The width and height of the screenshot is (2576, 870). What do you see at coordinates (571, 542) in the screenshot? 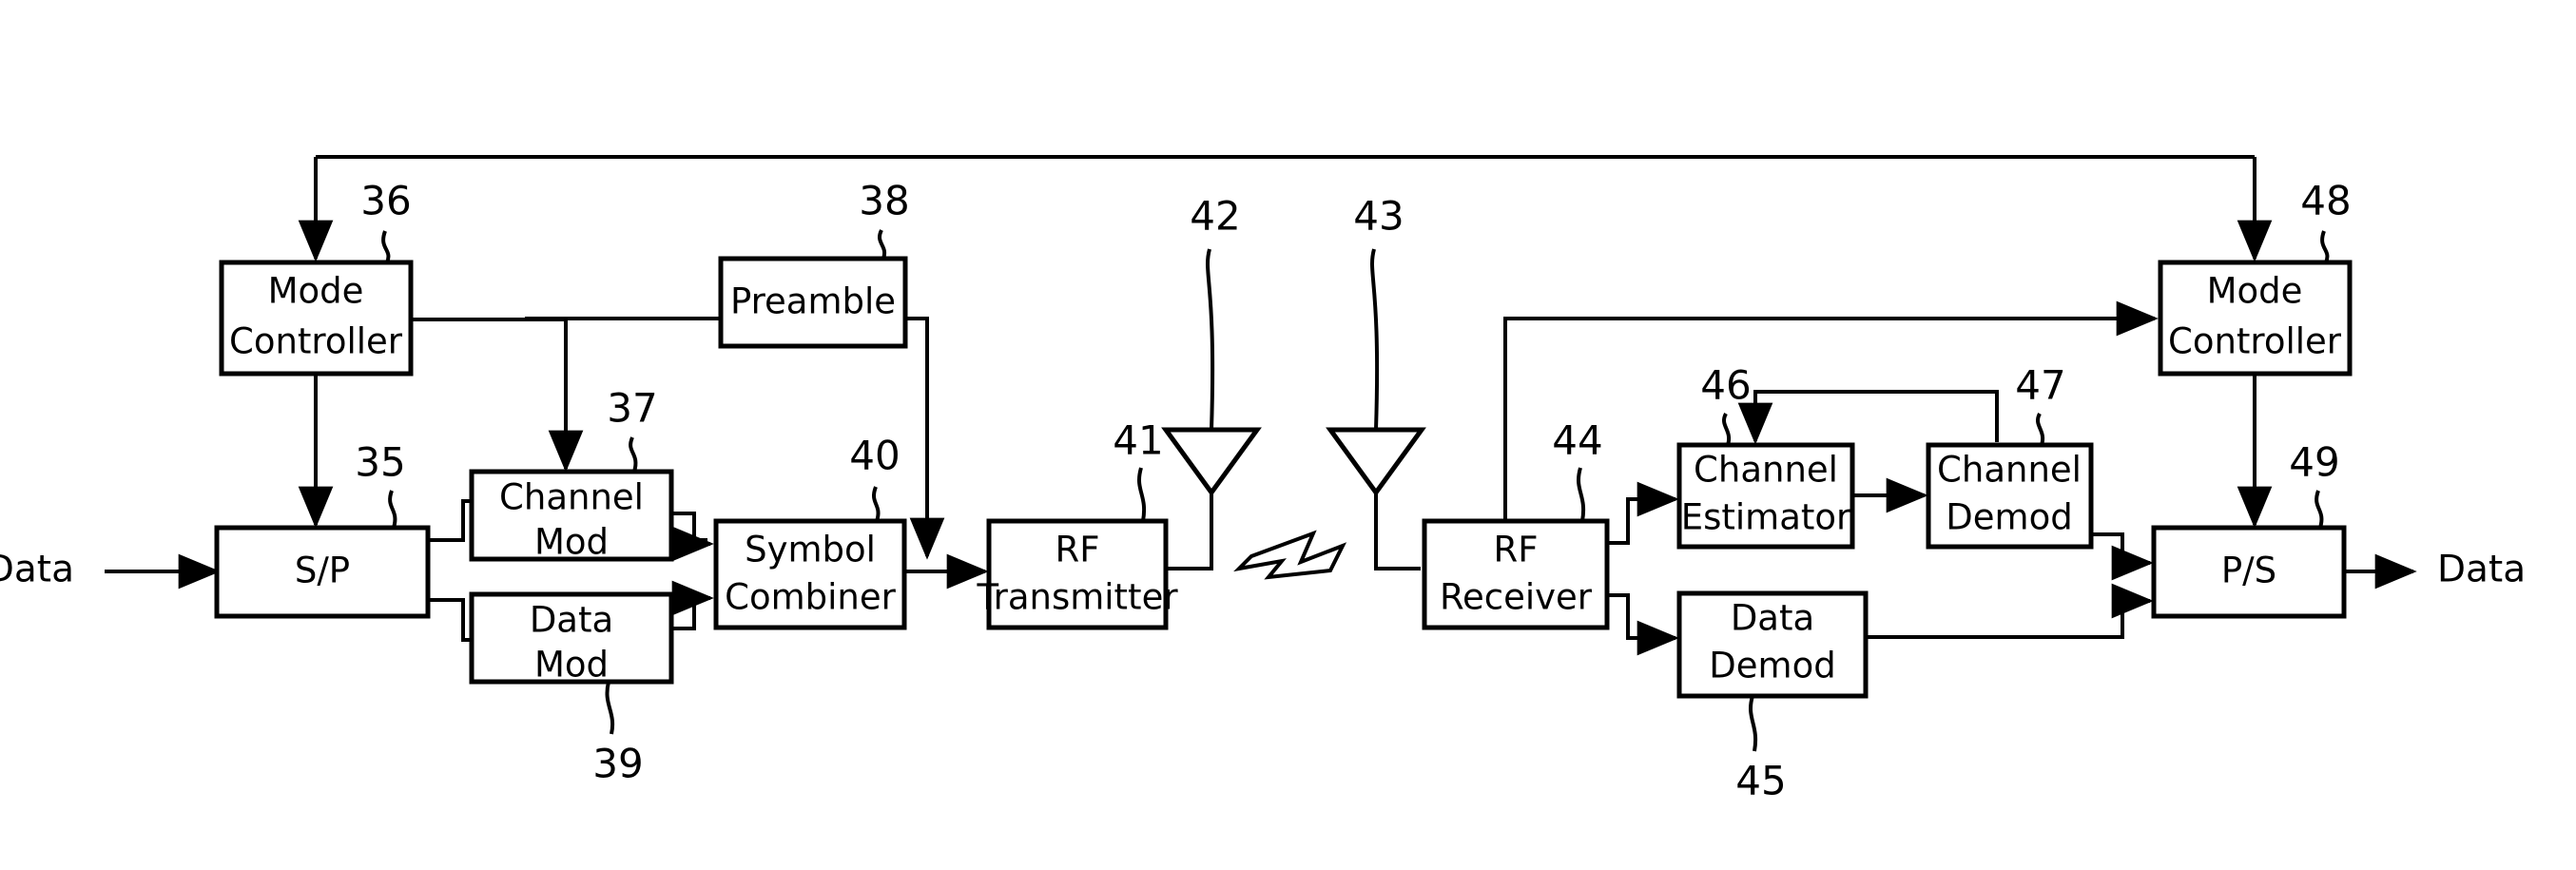
I see `block-label-channel-mod-line2: Mod` at bounding box center [571, 542].